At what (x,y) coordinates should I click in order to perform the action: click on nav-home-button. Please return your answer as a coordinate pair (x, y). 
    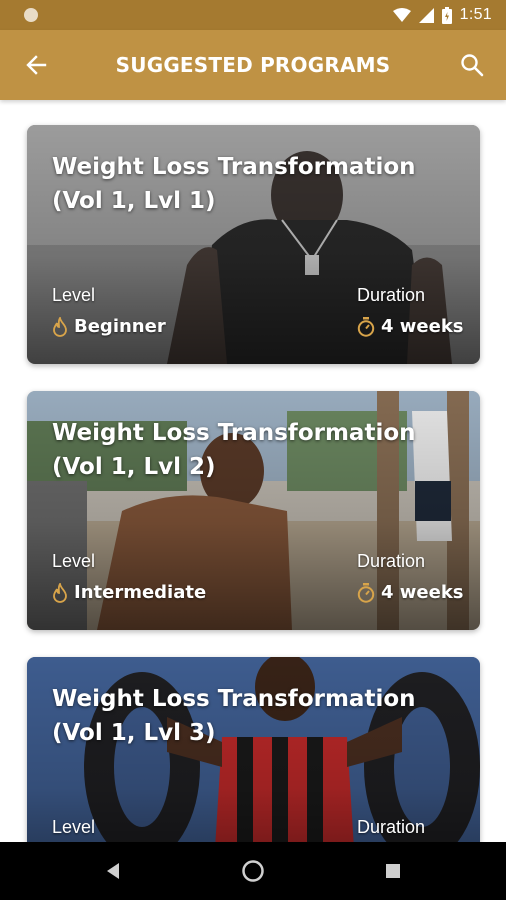
    Looking at the image, I should click on (253, 871).